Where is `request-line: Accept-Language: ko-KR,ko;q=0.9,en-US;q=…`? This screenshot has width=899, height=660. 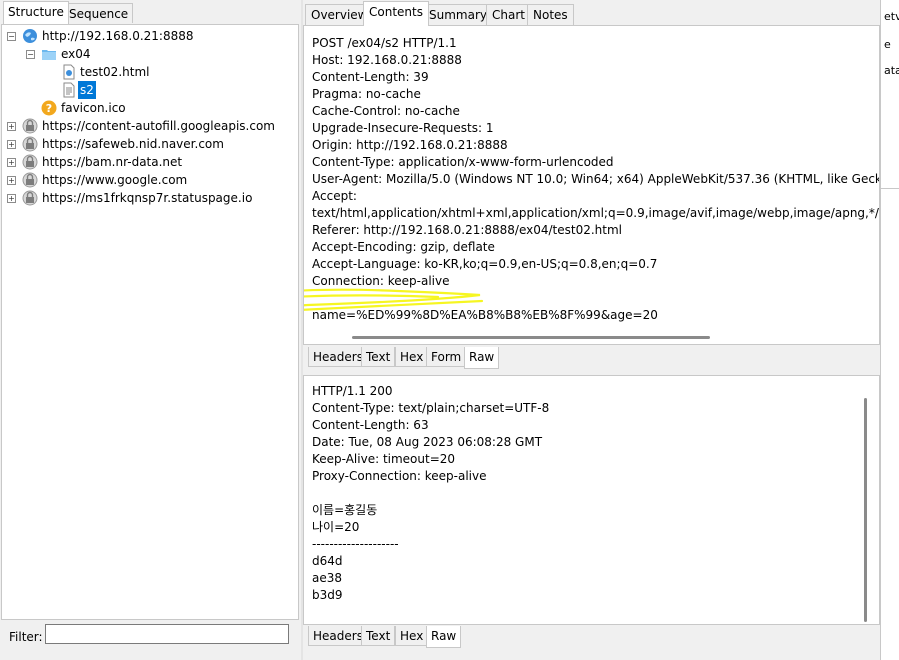 request-line: Accept-Language: ko-KR,ko;q=0.9,en-US;q=… is located at coordinates (485, 264).